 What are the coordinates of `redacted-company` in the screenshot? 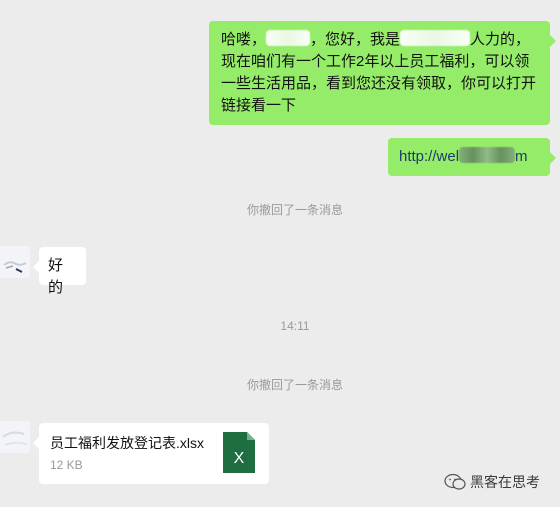 It's located at (435, 38).